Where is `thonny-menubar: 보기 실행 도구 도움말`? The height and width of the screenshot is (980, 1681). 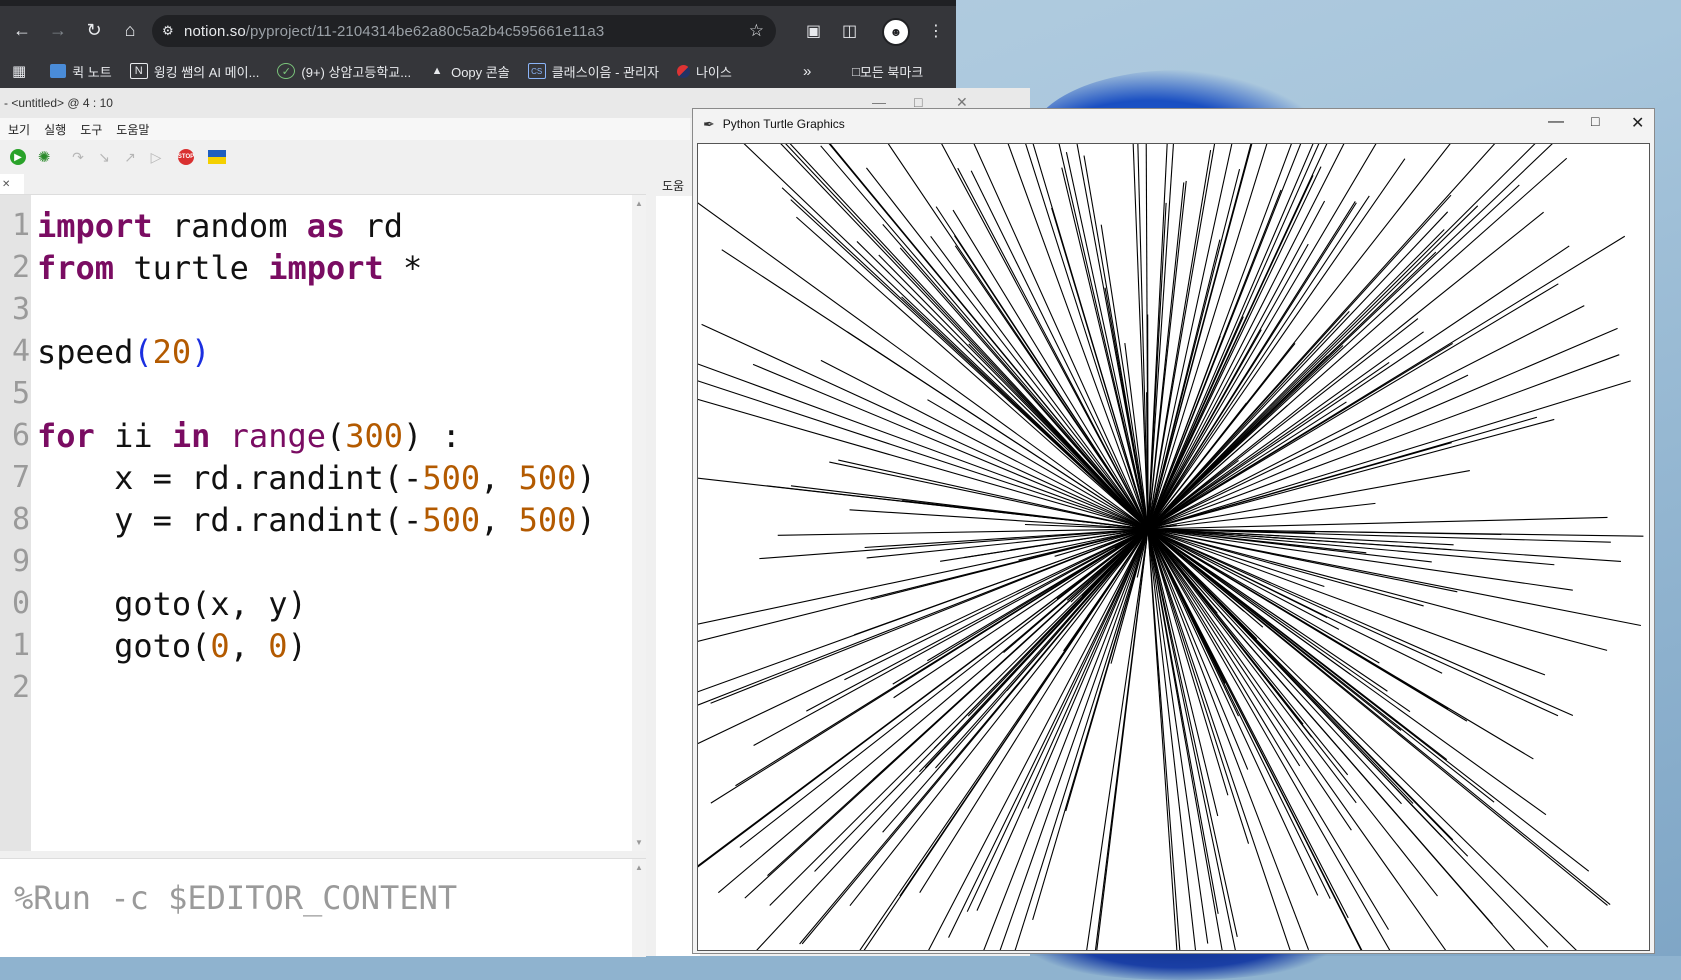 thonny-menubar: 보기 실행 도구 도움말 is located at coordinates (345, 129).